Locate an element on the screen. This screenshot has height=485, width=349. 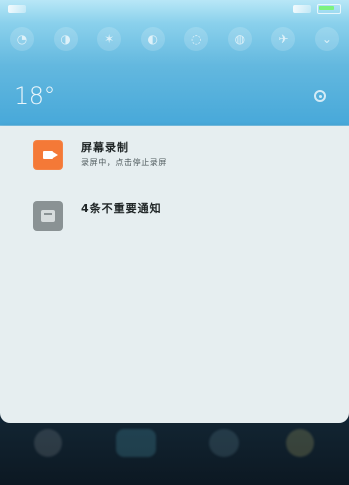
notification-text: 屏幕录制 录屏中，点击停止录屏 is located at coordinates (124, 154).